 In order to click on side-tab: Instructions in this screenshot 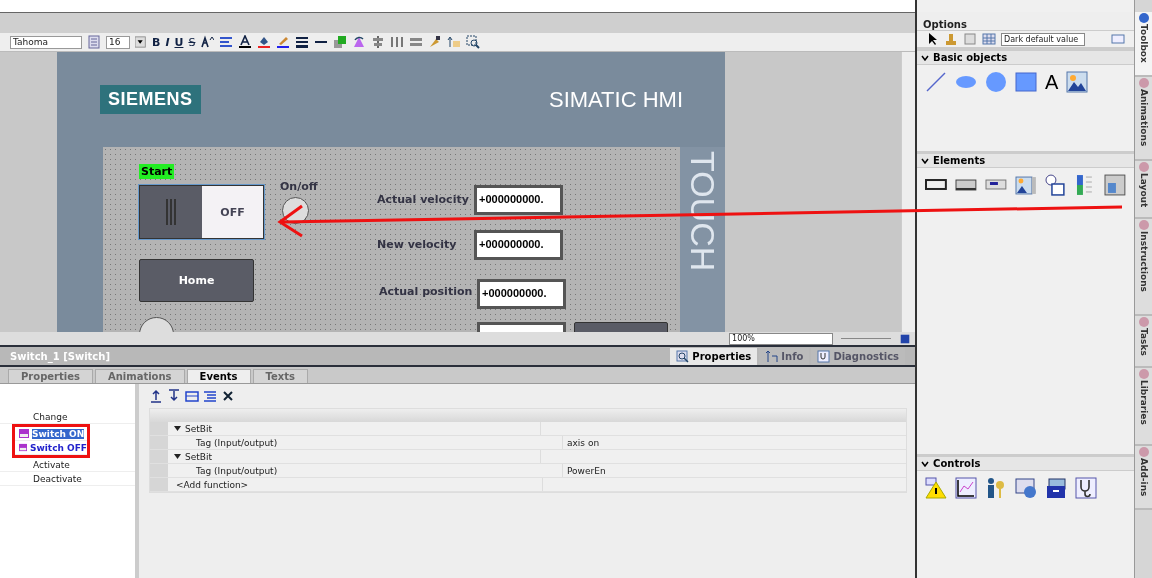, I will do `click(1143, 267)`.